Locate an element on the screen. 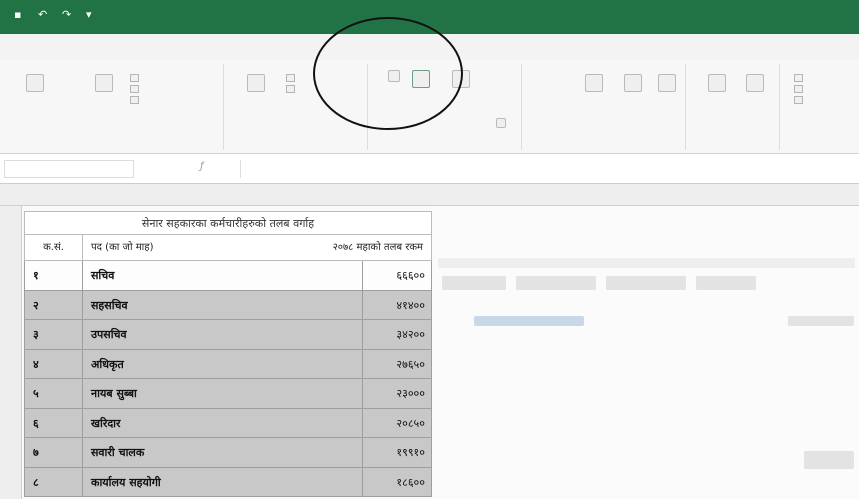  row-amount: २०८५० is located at coordinates (397, 423).